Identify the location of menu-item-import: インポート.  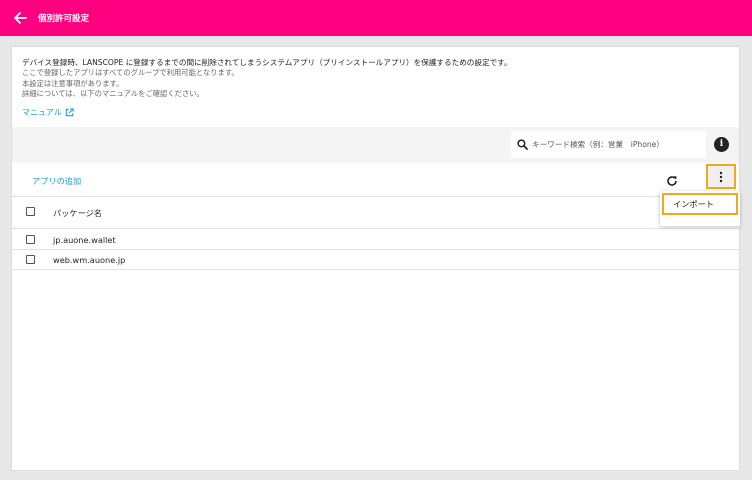
(700, 204).